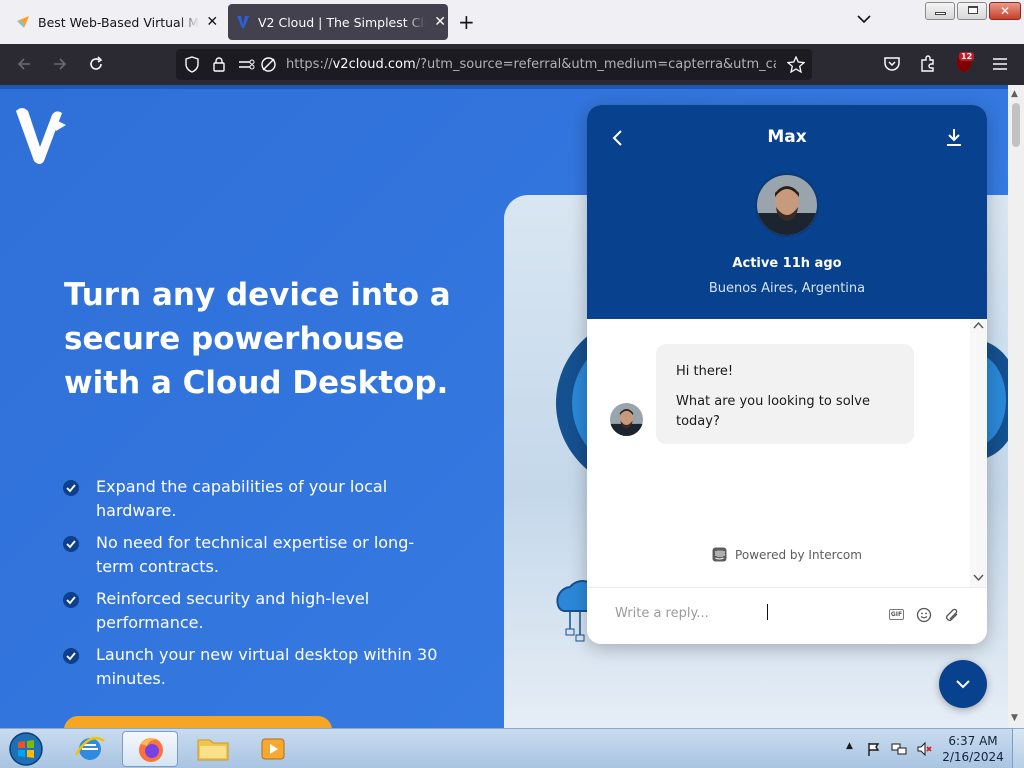 Image resolution: width=1024 pixels, height=768 pixels. What do you see at coordinates (892, 64) in the screenshot?
I see `pocket-icon` at bounding box center [892, 64].